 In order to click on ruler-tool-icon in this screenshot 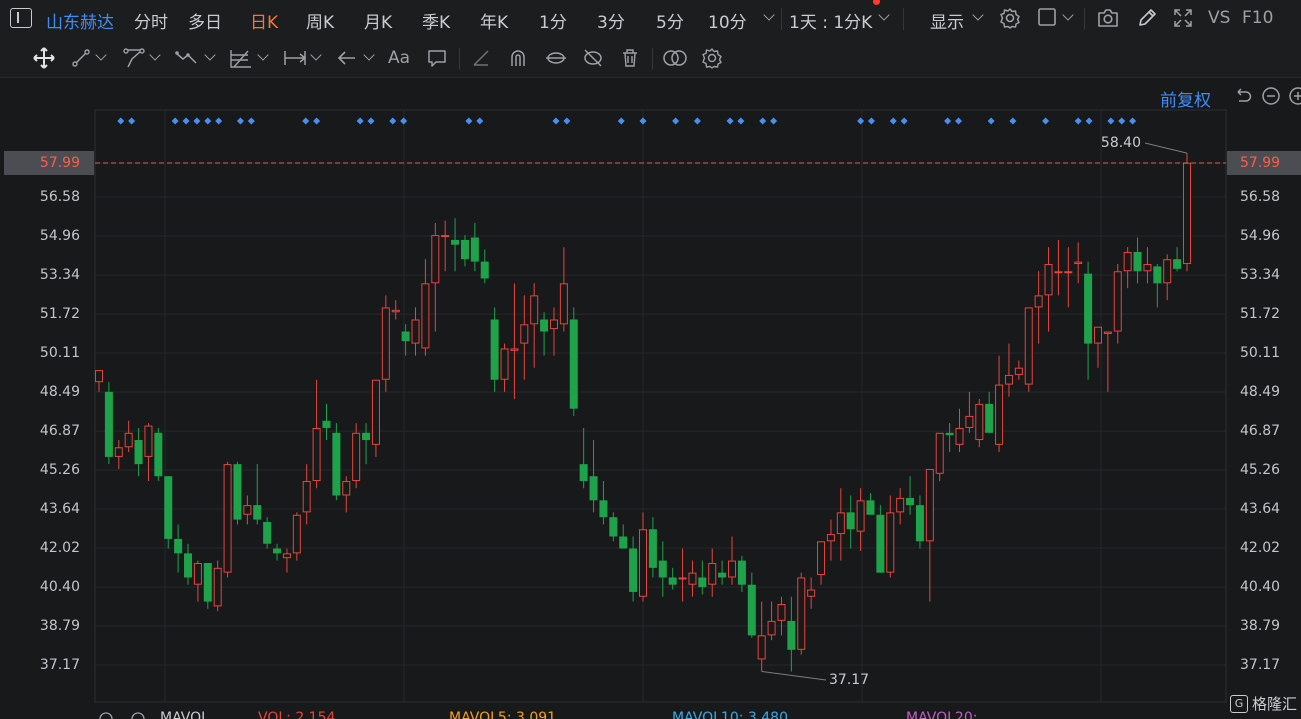, I will do `click(481, 58)`.